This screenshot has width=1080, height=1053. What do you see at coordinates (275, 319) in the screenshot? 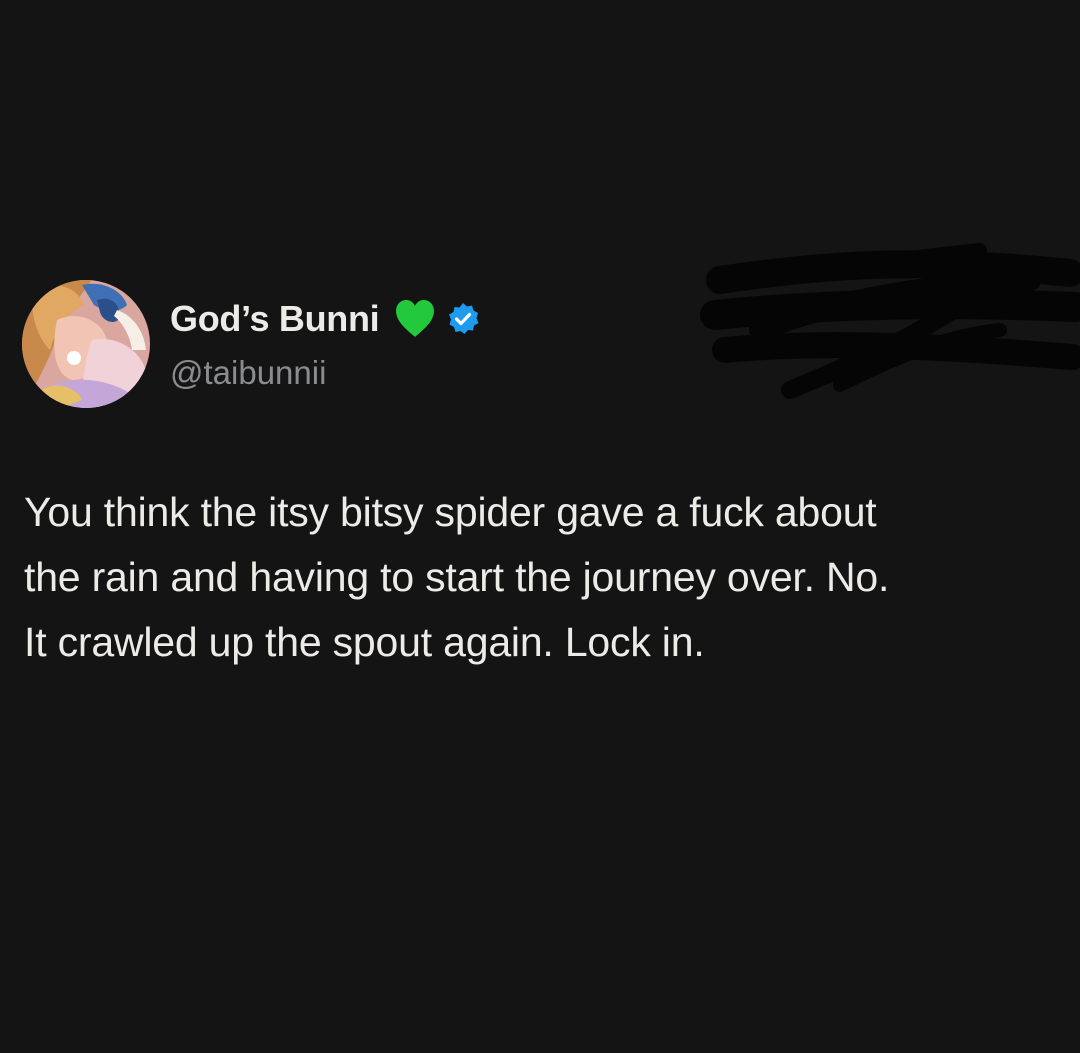
I see `display-name: God’s Bunni` at bounding box center [275, 319].